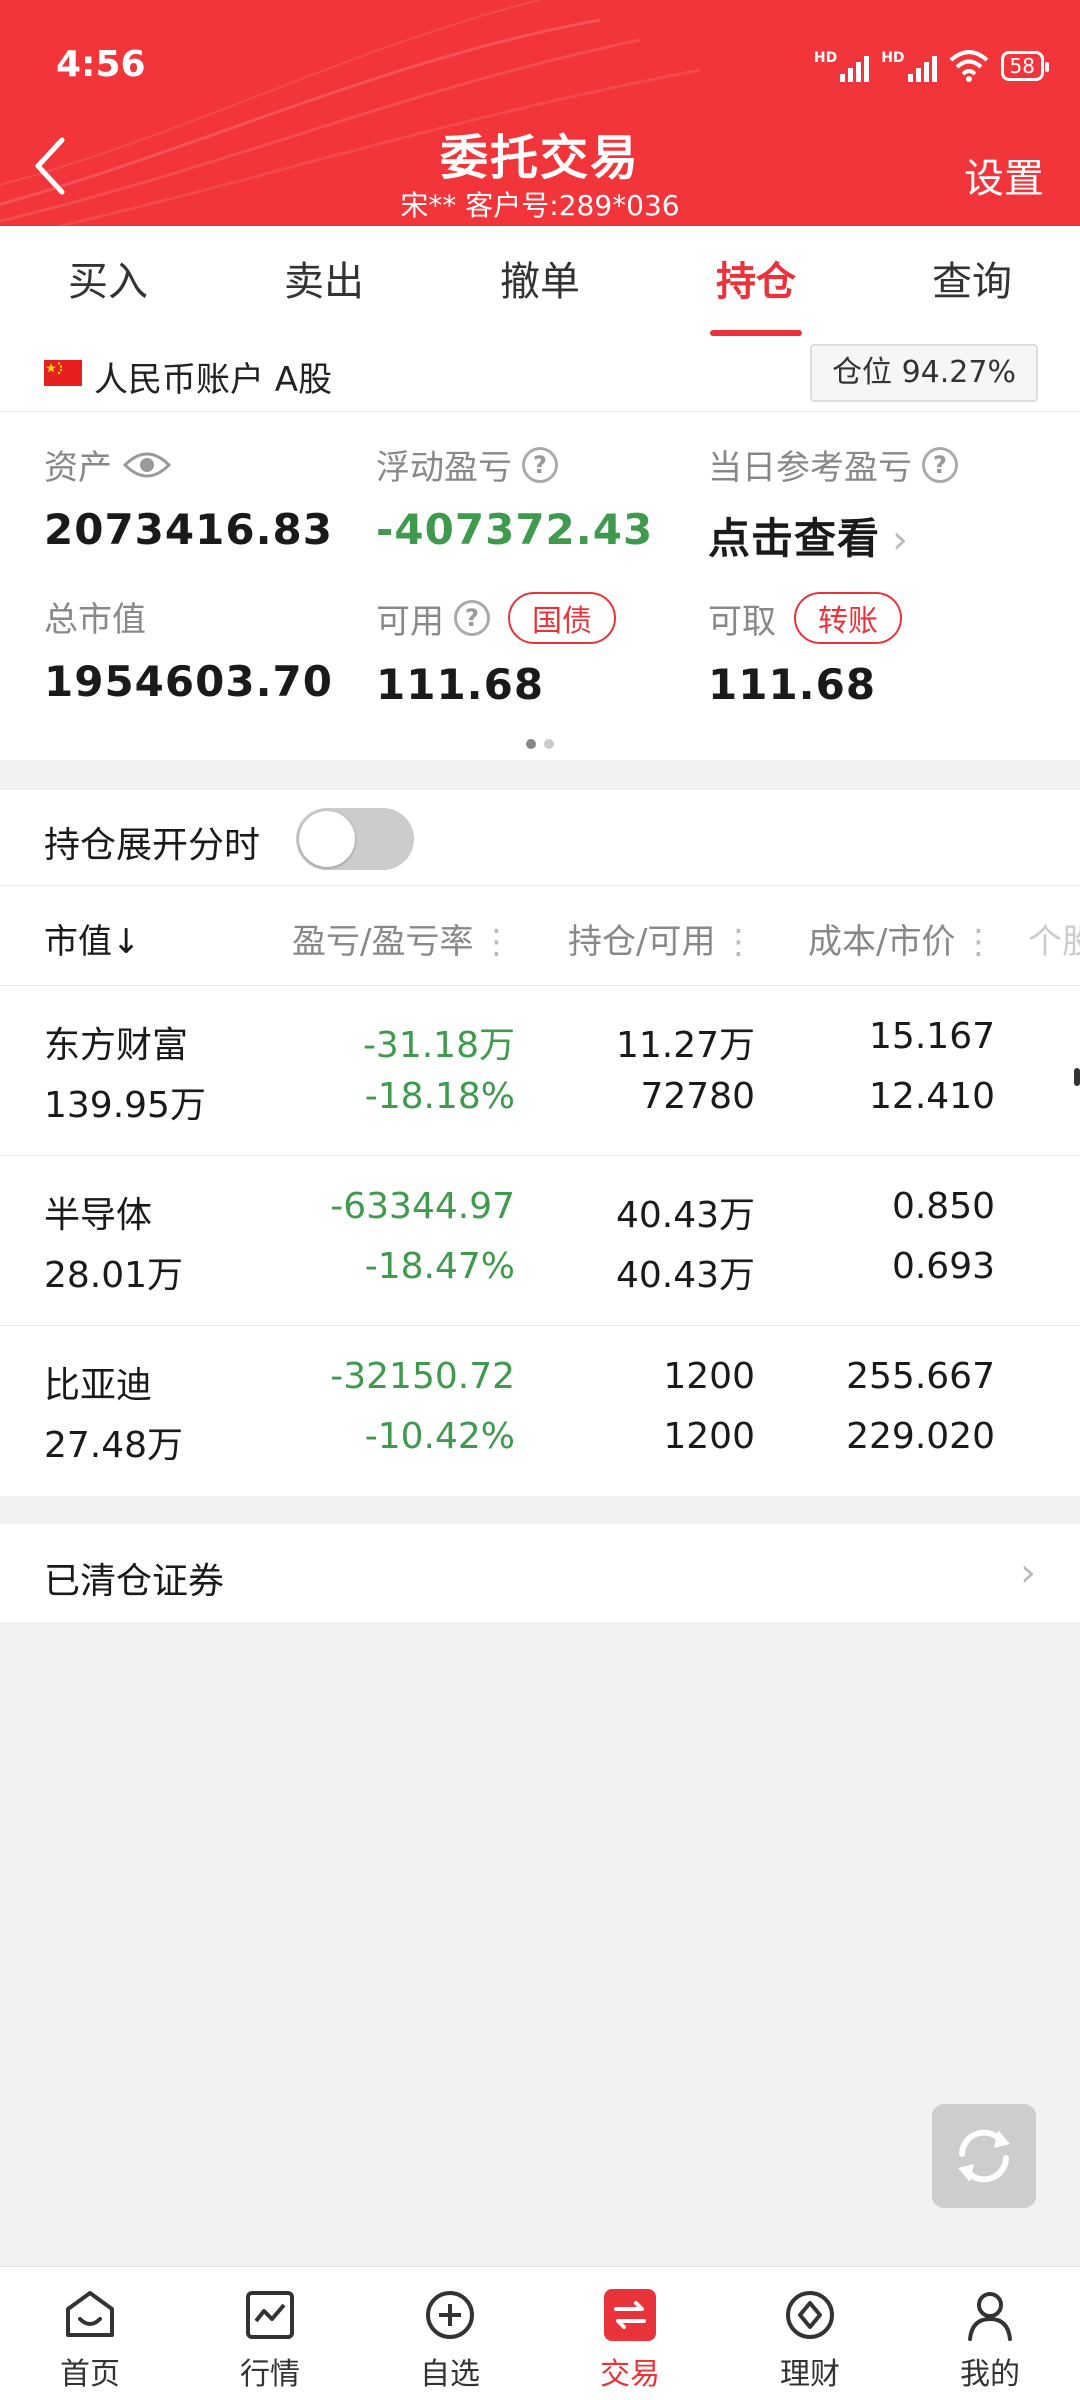 This screenshot has height=2400, width=1080. What do you see at coordinates (422, 1376) in the screenshot?
I see `stock-pl: -32150.72` at bounding box center [422, 1376].